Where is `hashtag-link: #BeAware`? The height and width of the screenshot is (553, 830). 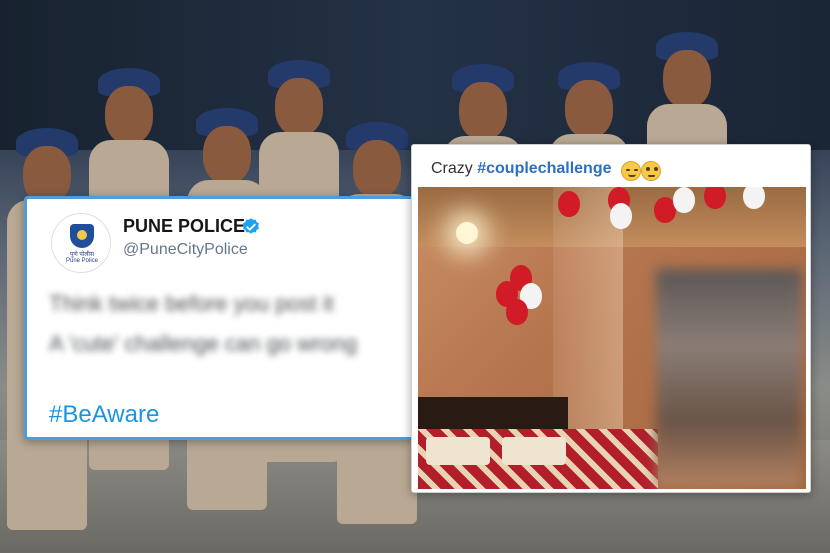
hashtag-link: #BeAware is located at coordinates (104, 415).